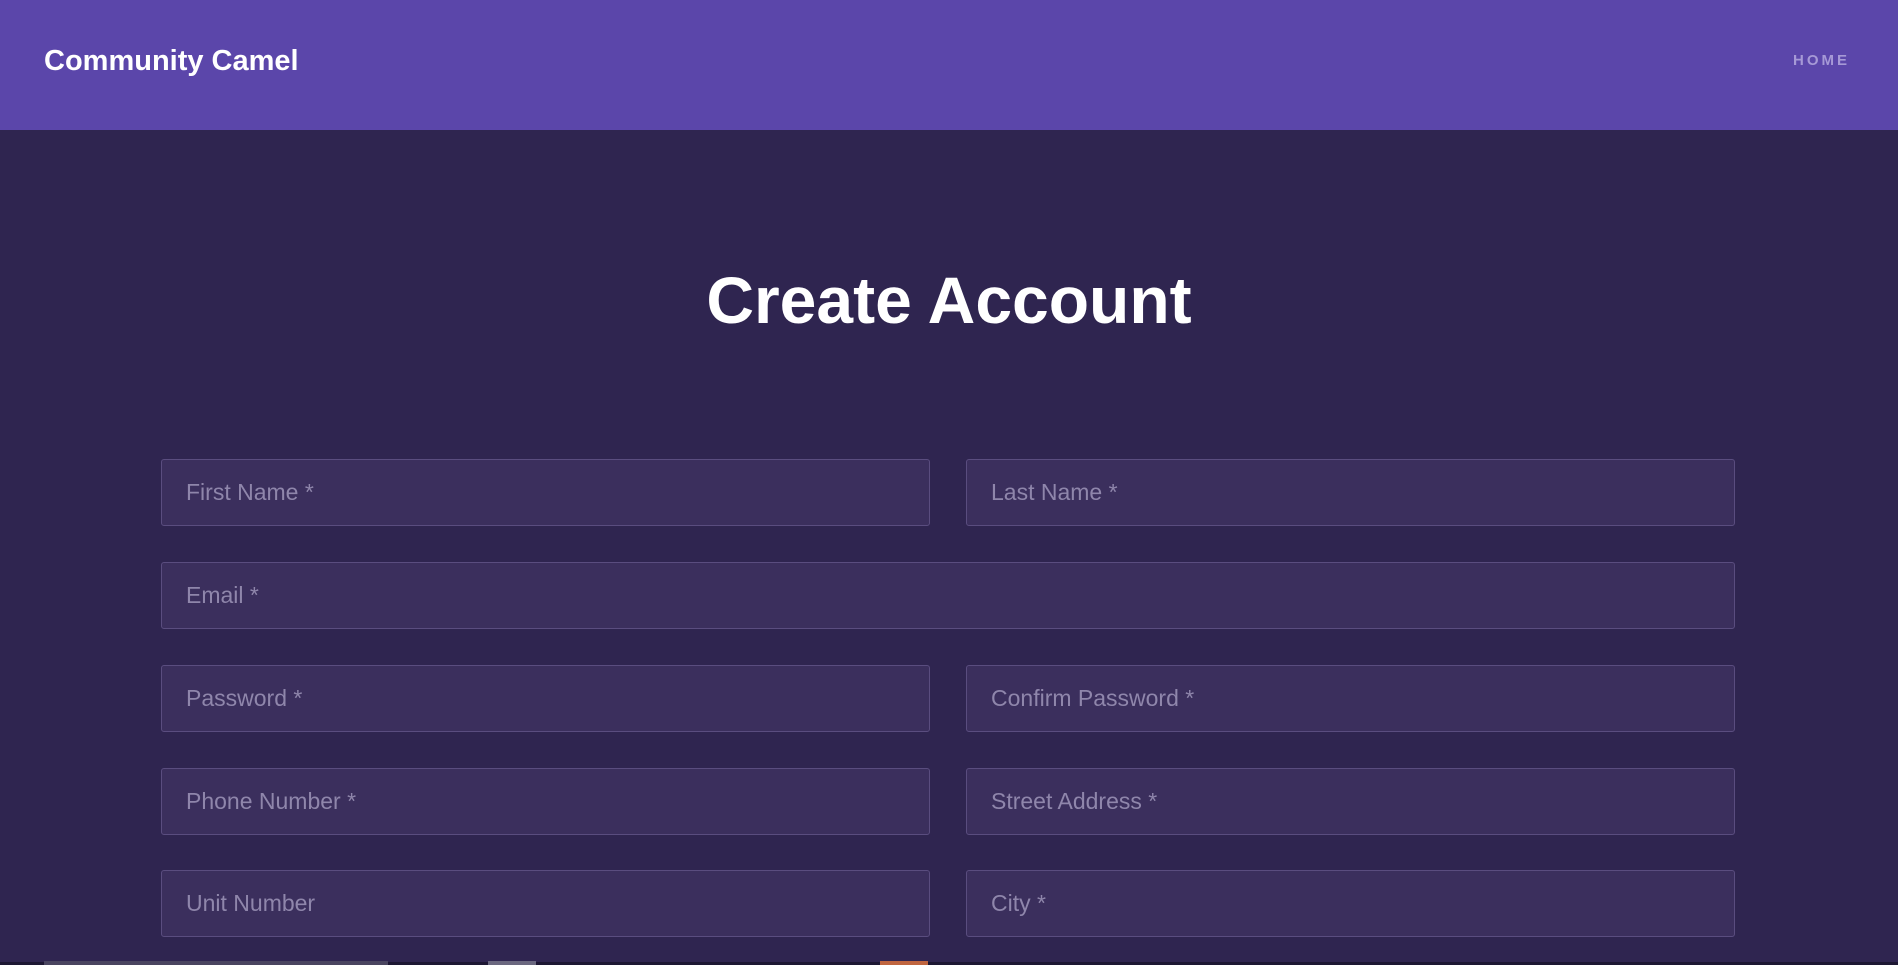  Describe the element at coordinates (512, 963) in the screenshot. I see `partial-element-middle` at that location.